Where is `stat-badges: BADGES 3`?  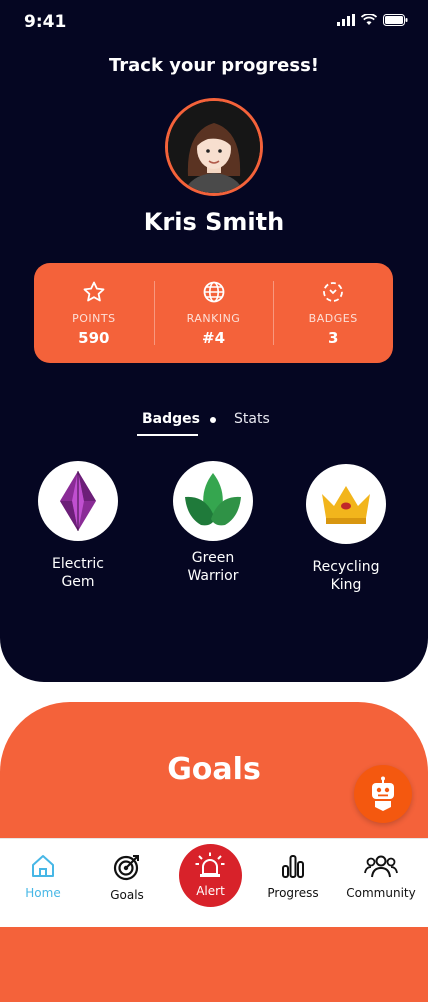
stat-badges: BADGES 3 is located at coordinates (333, 313).